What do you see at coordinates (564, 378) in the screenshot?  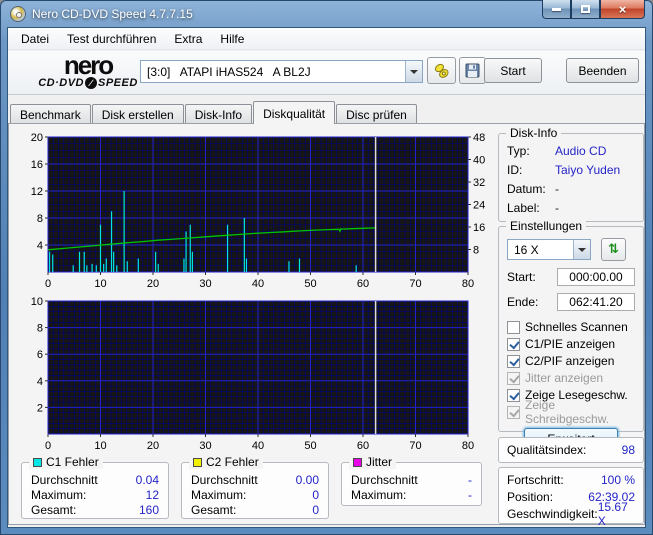 I see `checkbox-label: Jitter anzeigen` at bounding box center [564, 378].